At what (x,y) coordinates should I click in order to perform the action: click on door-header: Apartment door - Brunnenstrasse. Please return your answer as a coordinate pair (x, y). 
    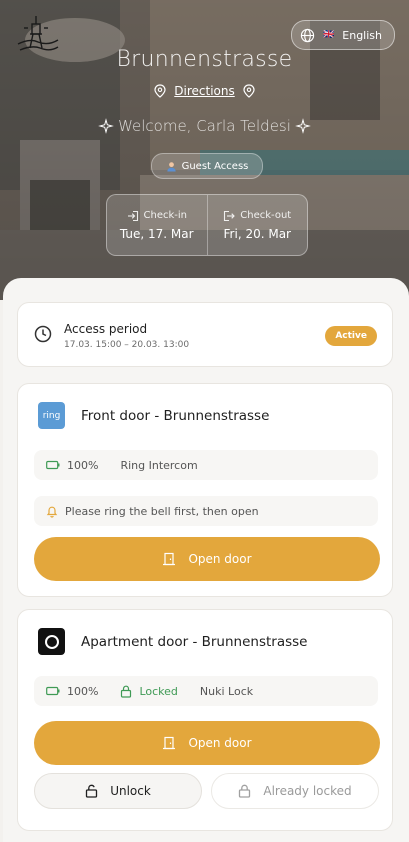
    Looking at the image, I should click on (172, 641).